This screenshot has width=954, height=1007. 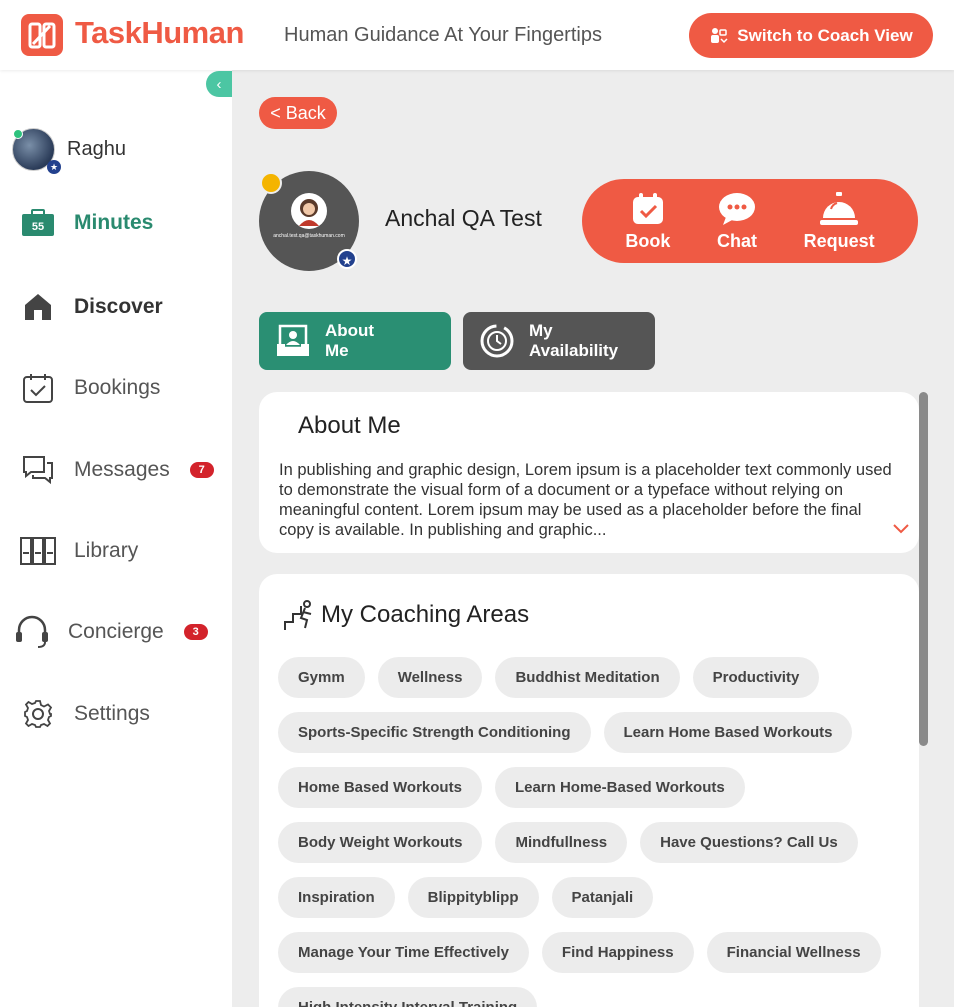 I want to click on sidebar-item-messages: Messages 7, so click(x=117, y=470).